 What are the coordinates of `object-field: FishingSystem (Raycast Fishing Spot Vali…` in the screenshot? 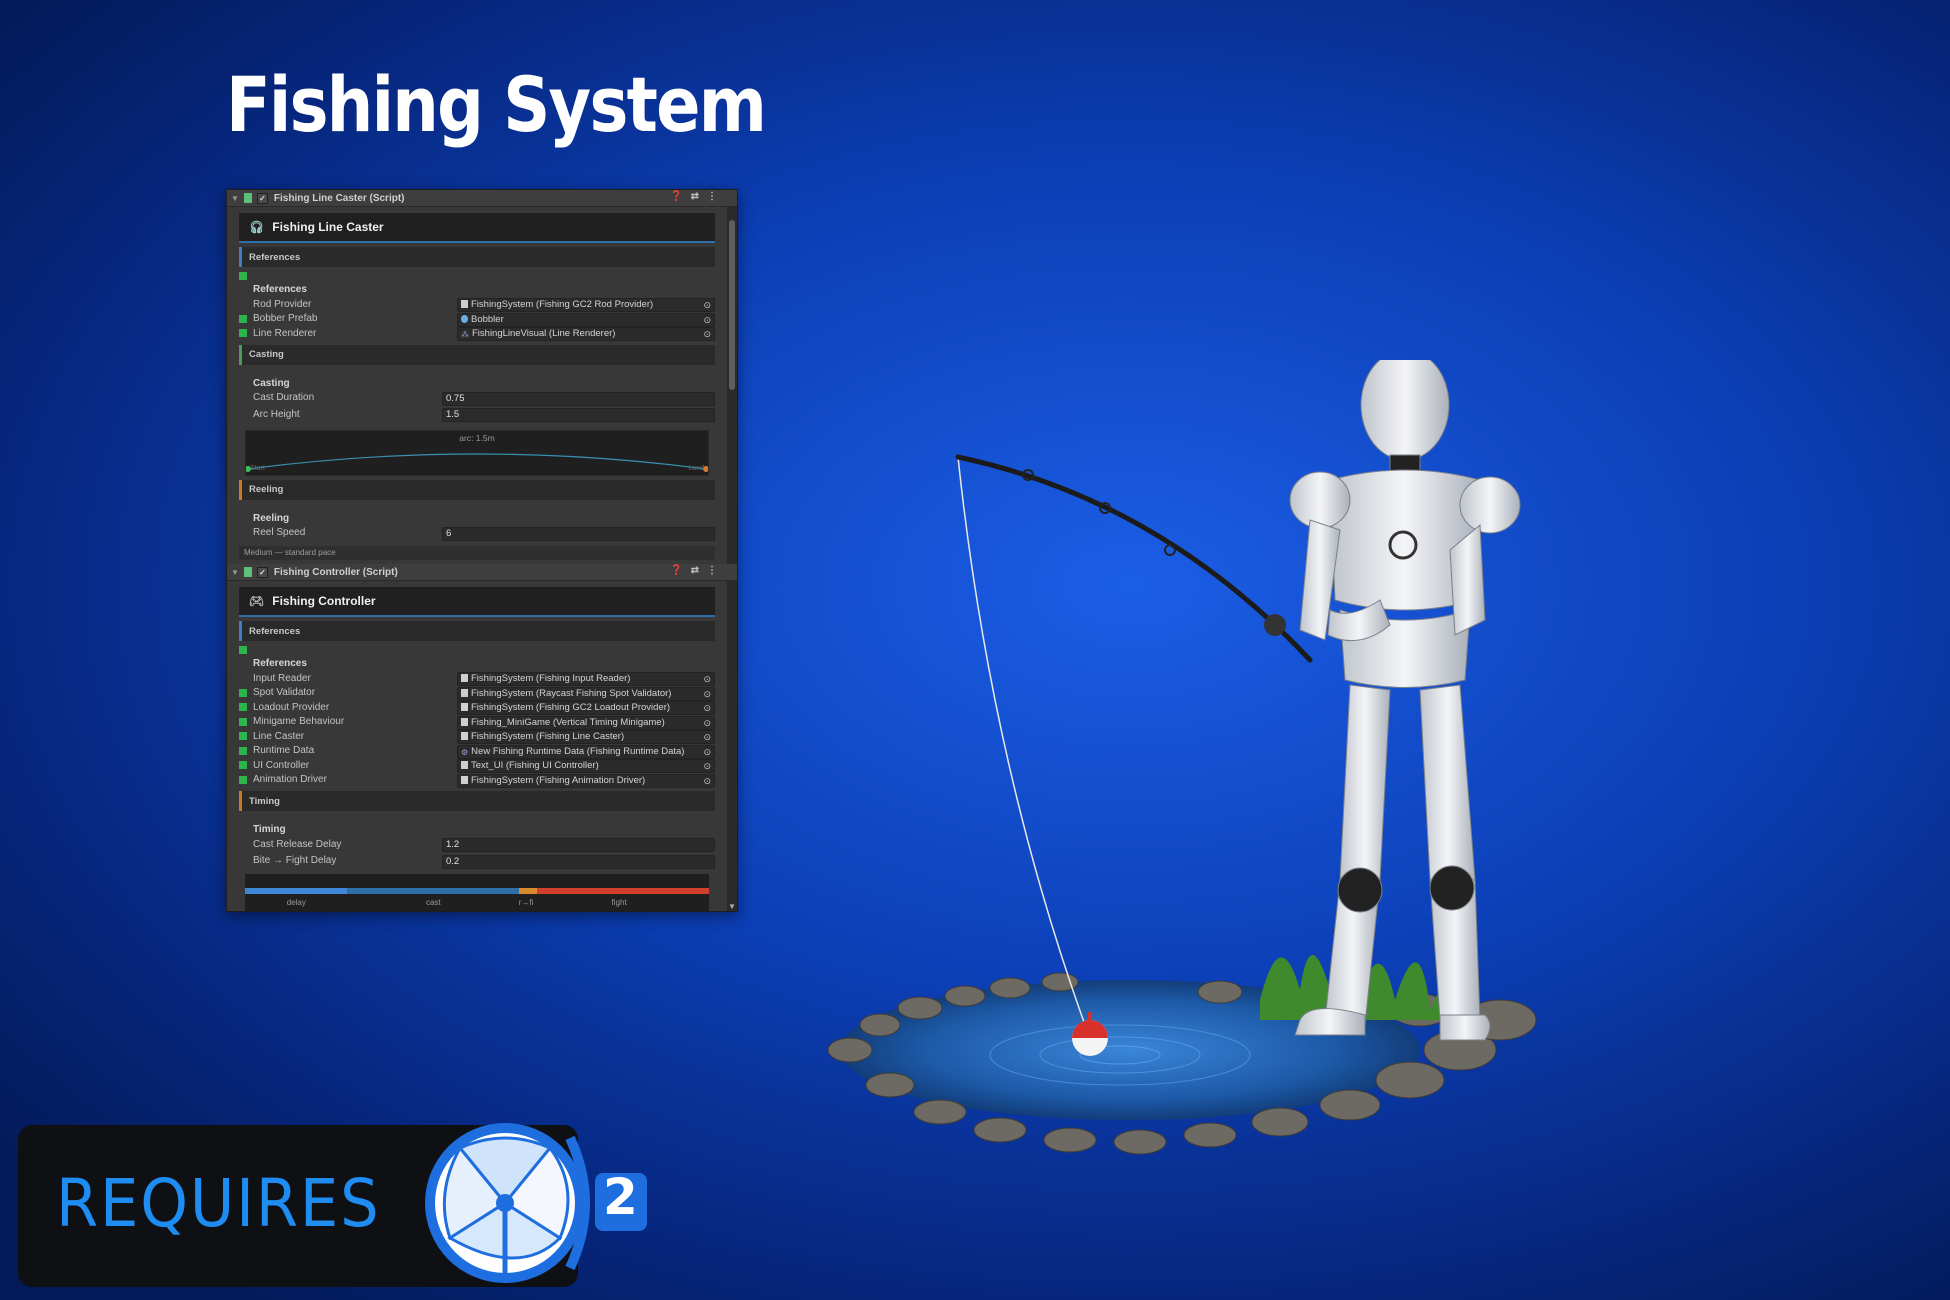 It's located at (586, 693).